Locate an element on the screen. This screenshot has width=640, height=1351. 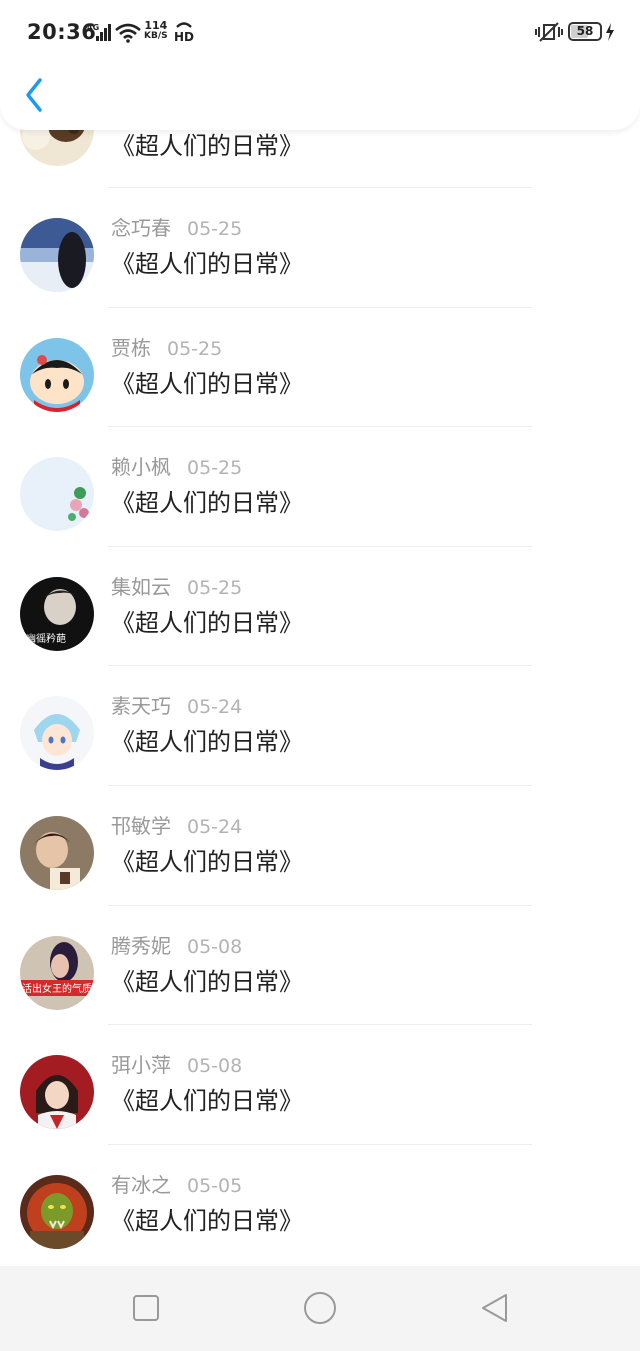
list-item: 幽徭矜葩 集如云 05-25 《超人们的日常》 is located at coordinates (320, 607).